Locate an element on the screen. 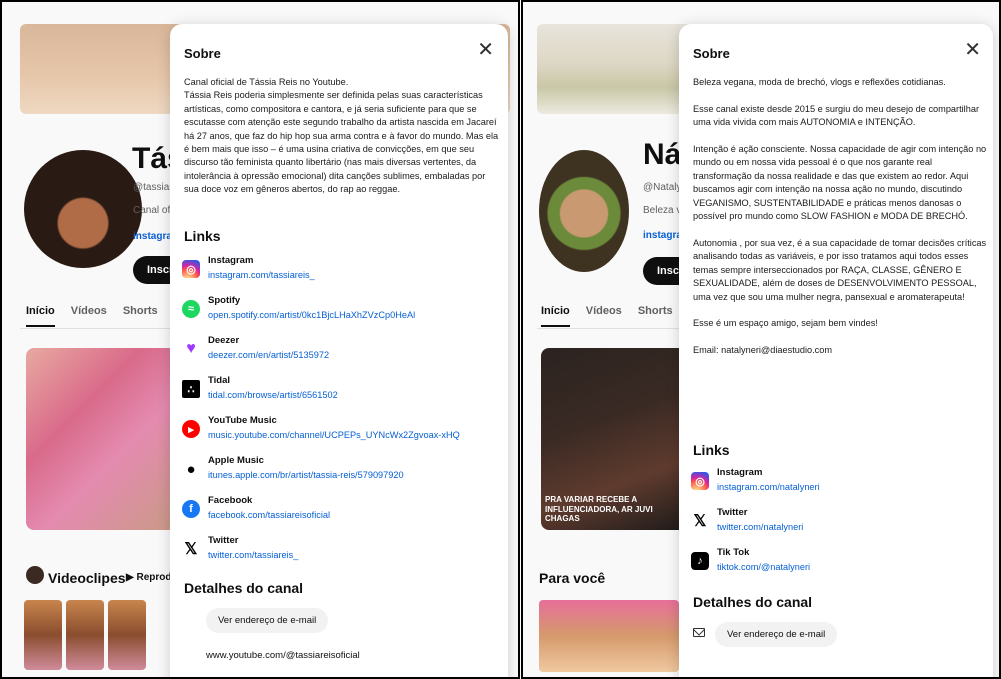  section-title: Videoclipes is located at coordinates (87, 578).